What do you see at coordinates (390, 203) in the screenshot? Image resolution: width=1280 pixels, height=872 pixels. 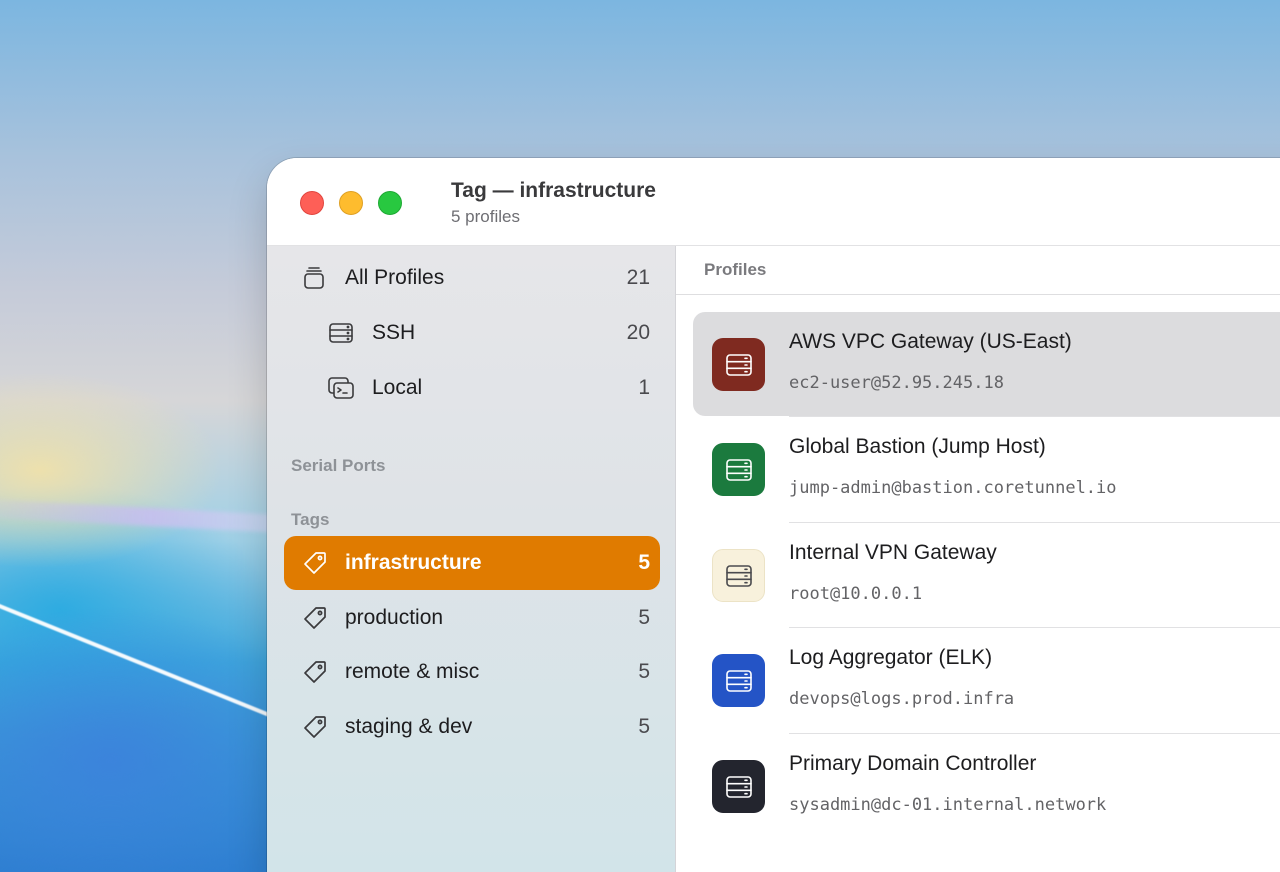 I see `zoom-button` at bounding box center [390, 203].